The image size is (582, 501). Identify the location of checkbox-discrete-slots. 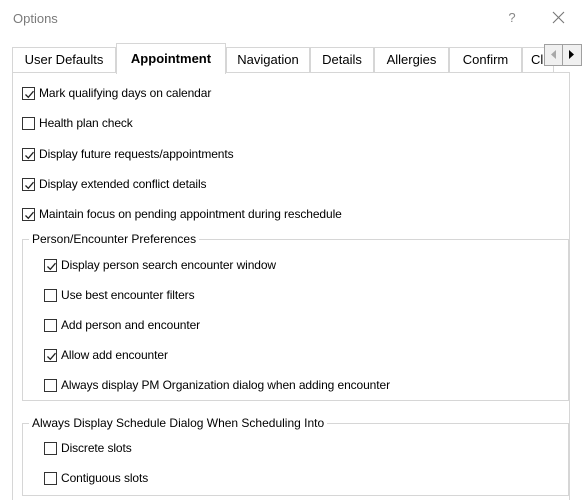
(50, 448).